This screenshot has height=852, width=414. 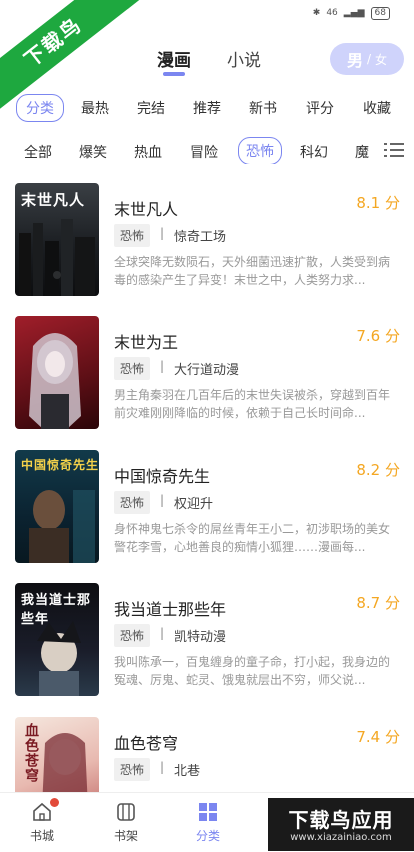 What do you see at coordinates (146, 208) in the screenshot?
I see `book-title: 末世凡人` at bounding box center [146, 208].